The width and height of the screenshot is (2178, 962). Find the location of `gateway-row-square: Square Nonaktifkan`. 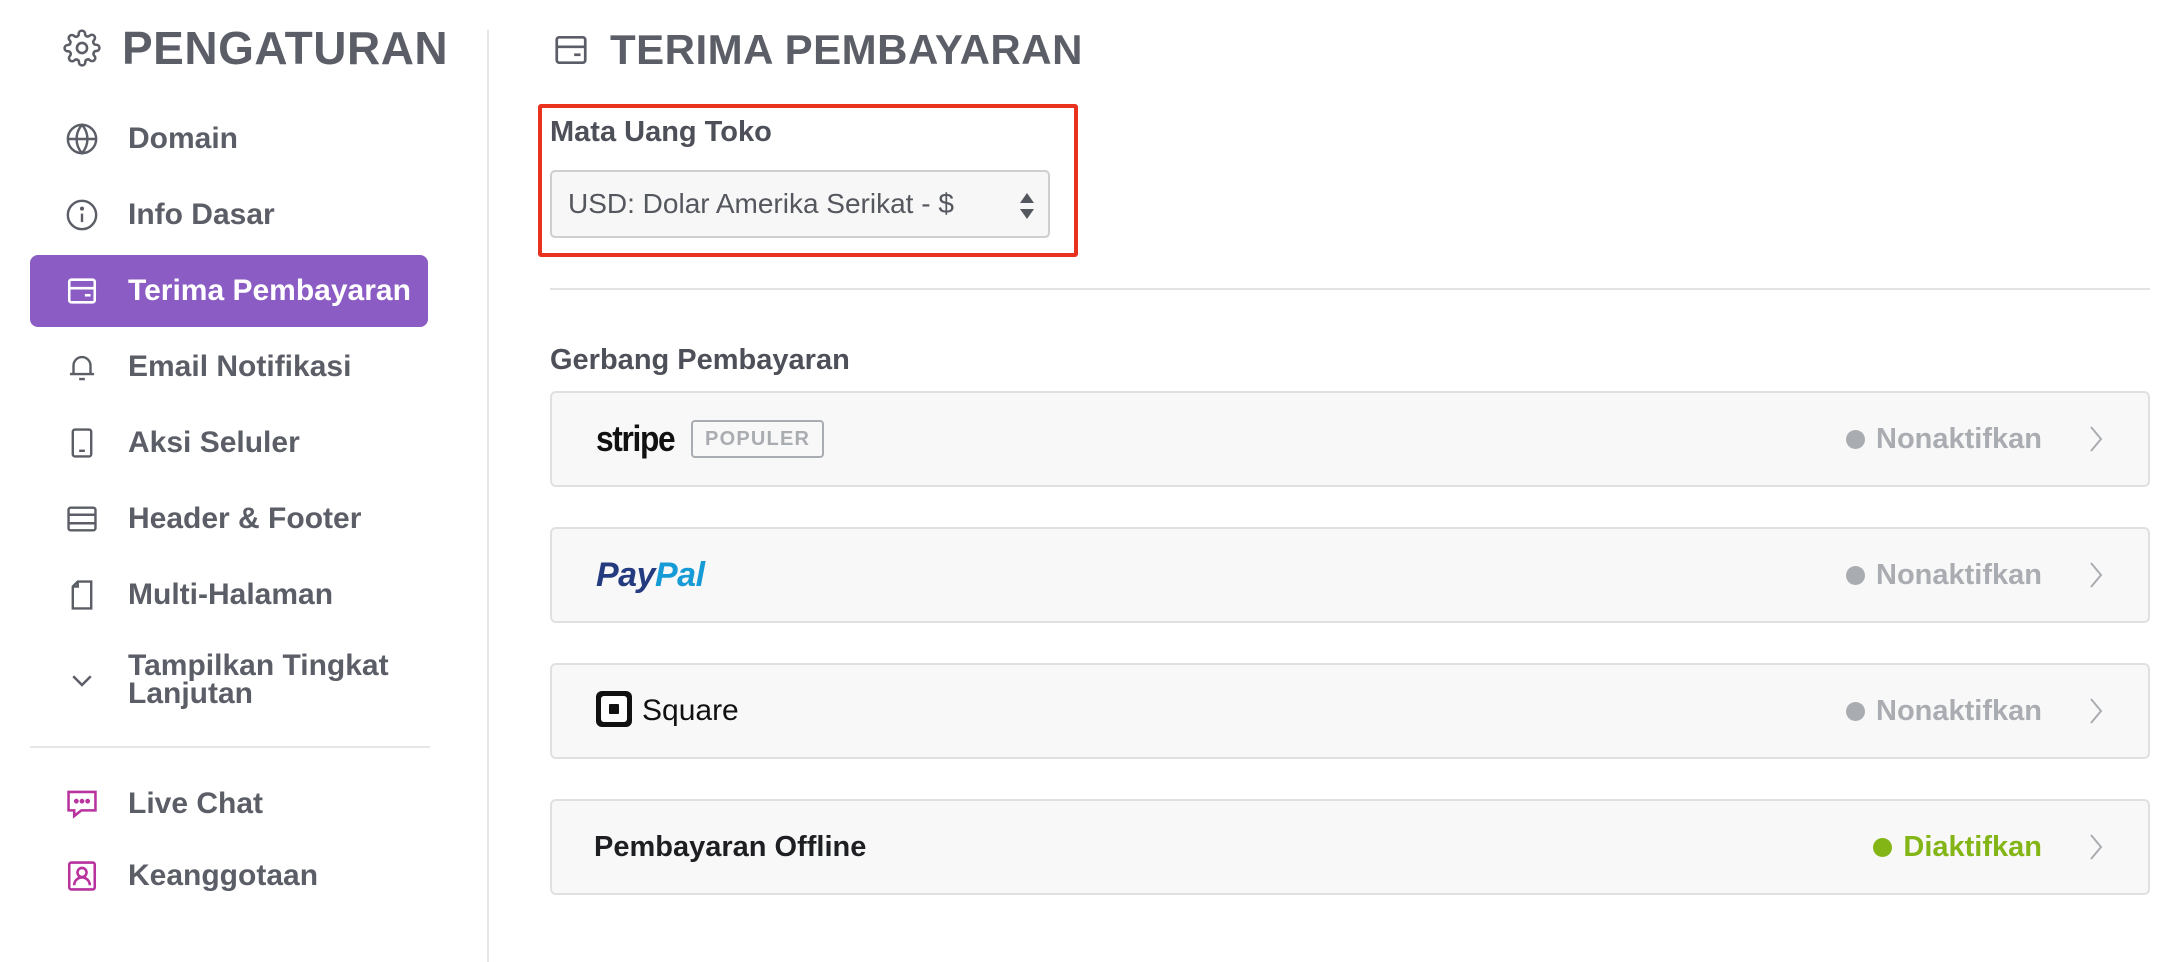

gateway-row-square: Square Nonaktifkan is located at coordinates (1350, 711).